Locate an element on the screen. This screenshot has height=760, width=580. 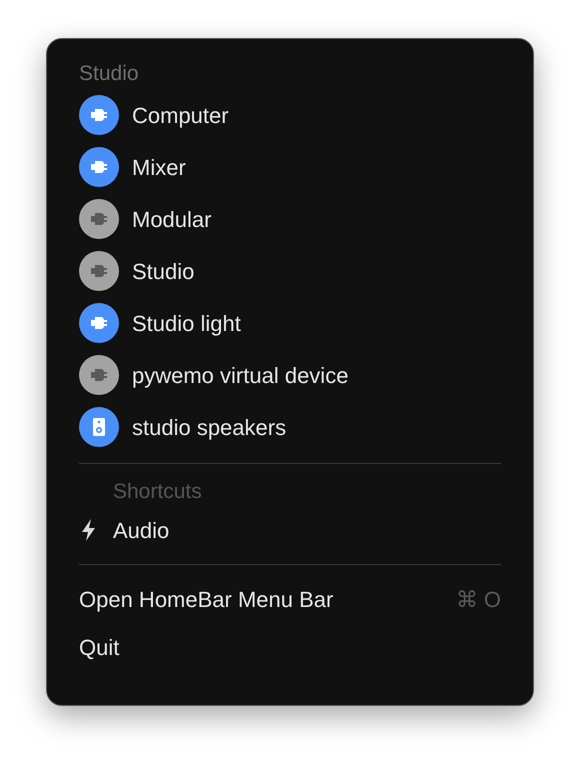
shortcut-item: Audio is located at coordinates (290, 530).